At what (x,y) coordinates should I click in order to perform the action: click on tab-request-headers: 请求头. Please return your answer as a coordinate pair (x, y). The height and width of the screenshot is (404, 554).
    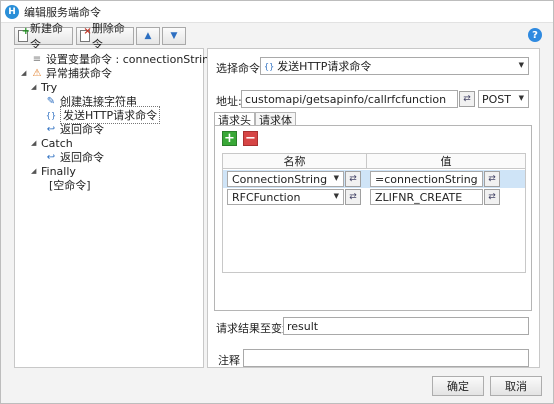
    Looking at the image, I should click on (234, 119).